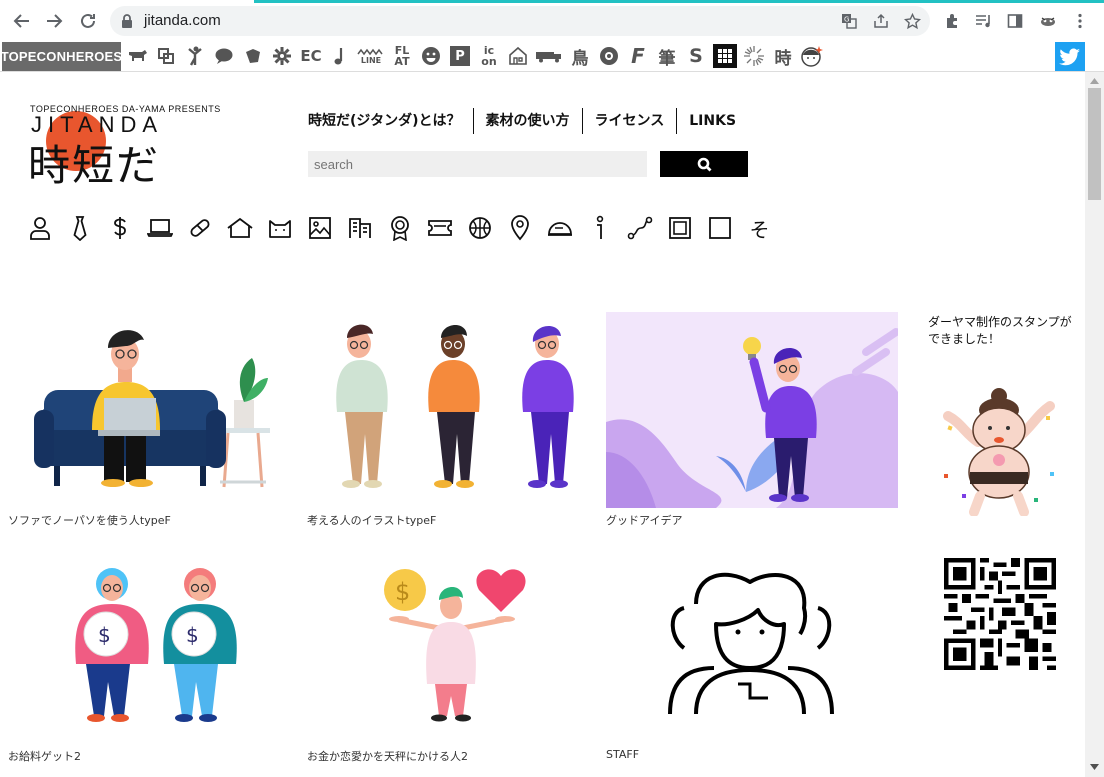 The image size is (1104, 777). Describe the element at coordinates (549, 56) in the screenshot. I see `truck-icon` at that location.